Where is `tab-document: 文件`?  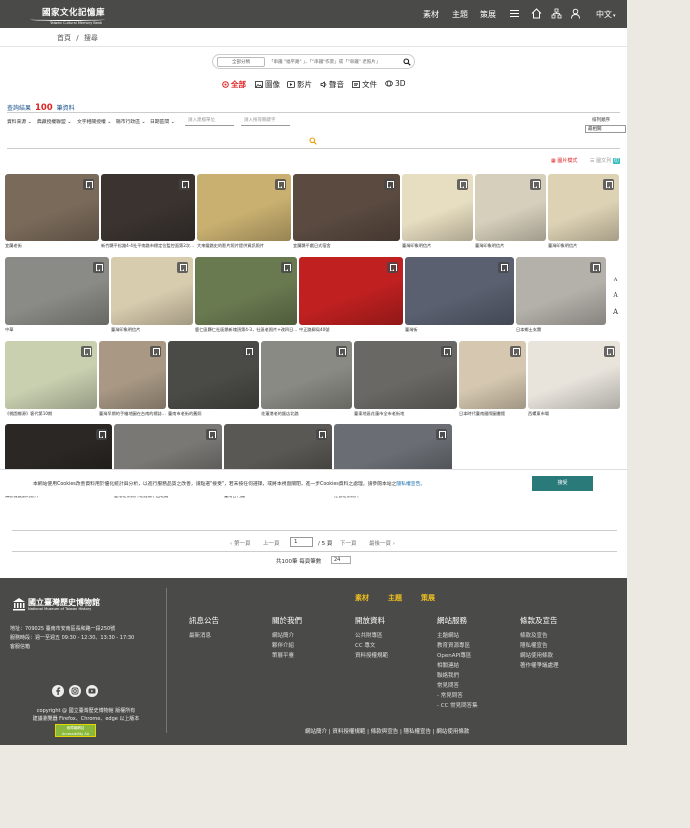
tab-document: 文件 is located at coordinates (364, 84).